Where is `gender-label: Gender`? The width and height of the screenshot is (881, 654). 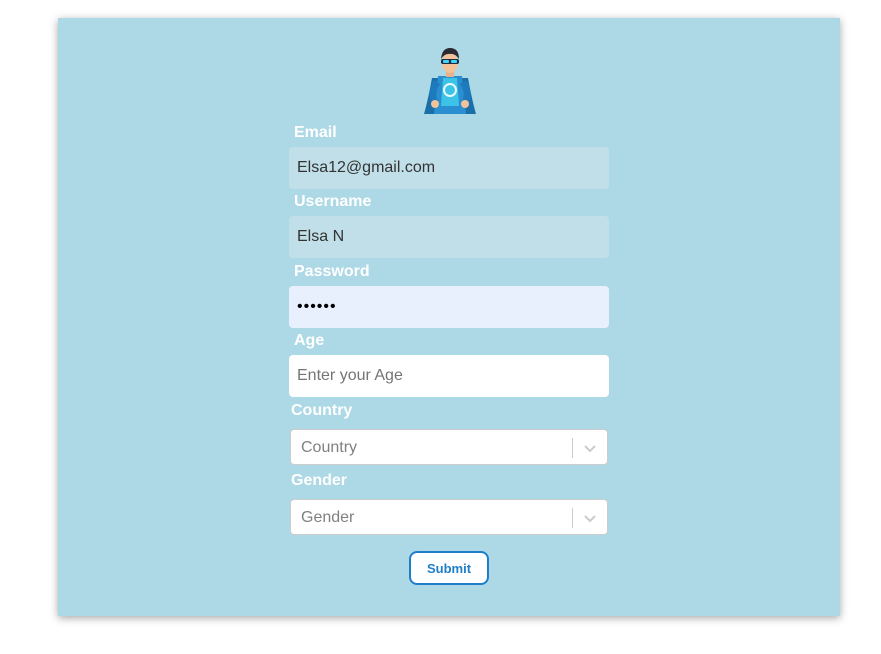
gender-label: Gender is located at coordinates (319, 480).